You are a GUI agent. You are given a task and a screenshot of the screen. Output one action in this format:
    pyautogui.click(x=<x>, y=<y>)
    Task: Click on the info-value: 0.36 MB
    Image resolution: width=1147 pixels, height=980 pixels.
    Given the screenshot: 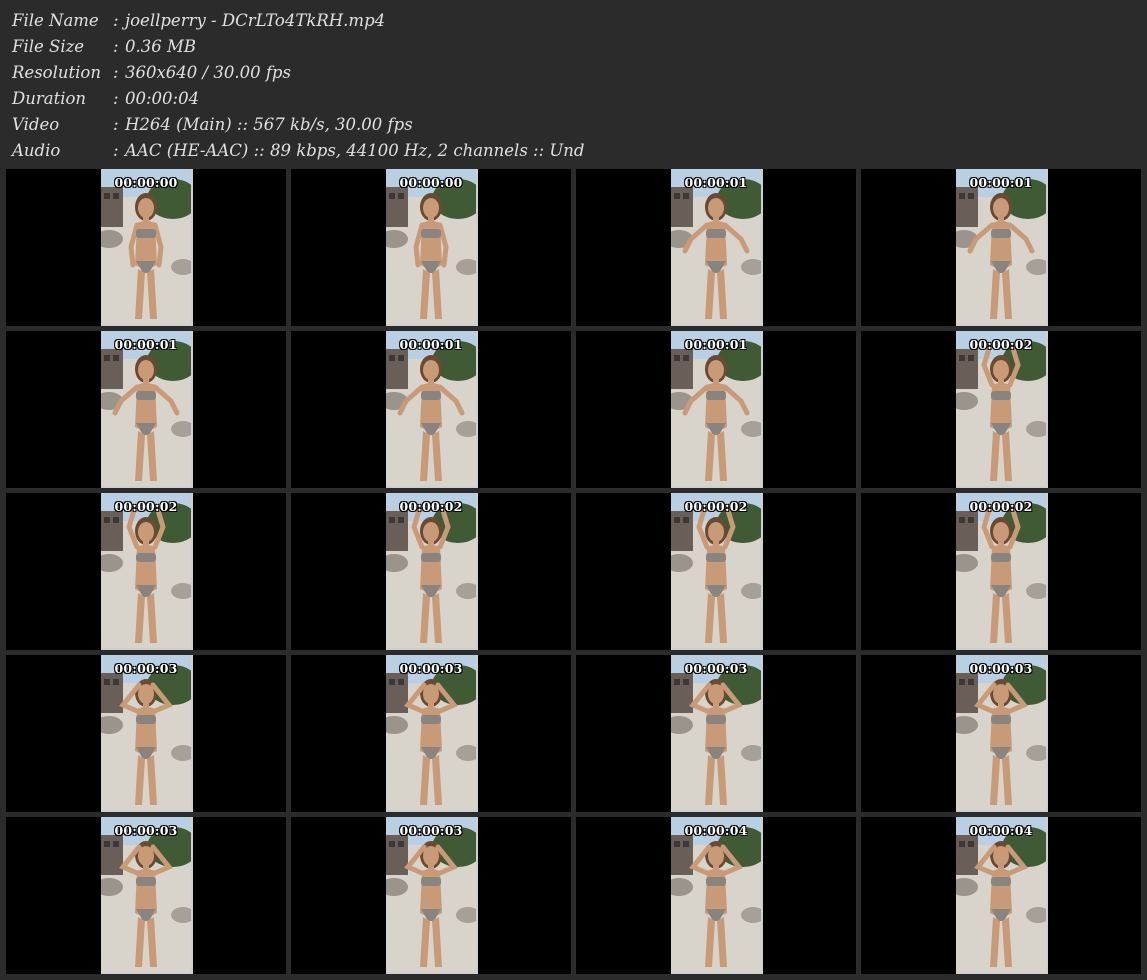 What is the action you would take?
    pyautogui.click(x=161, y=46)
    